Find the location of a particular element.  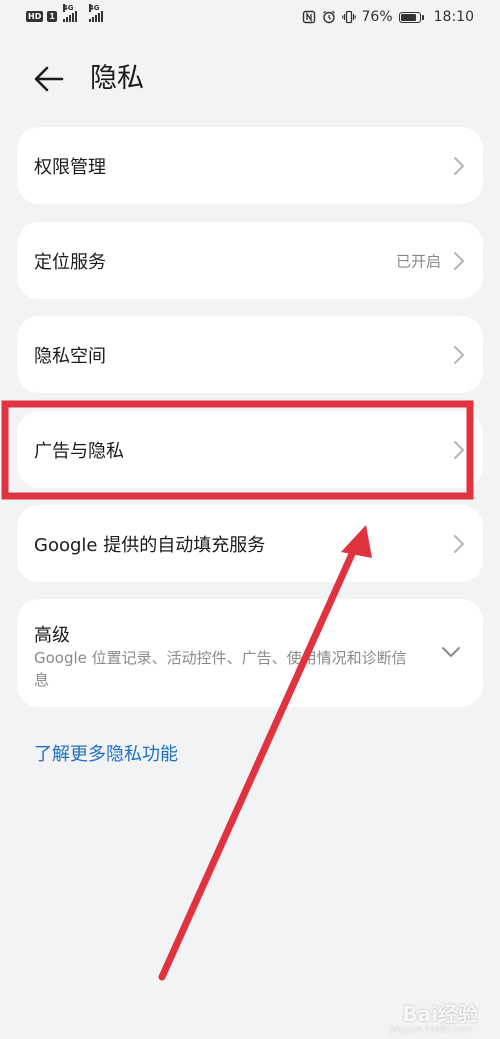

alarm-icon is located at coordinates (328, 17).